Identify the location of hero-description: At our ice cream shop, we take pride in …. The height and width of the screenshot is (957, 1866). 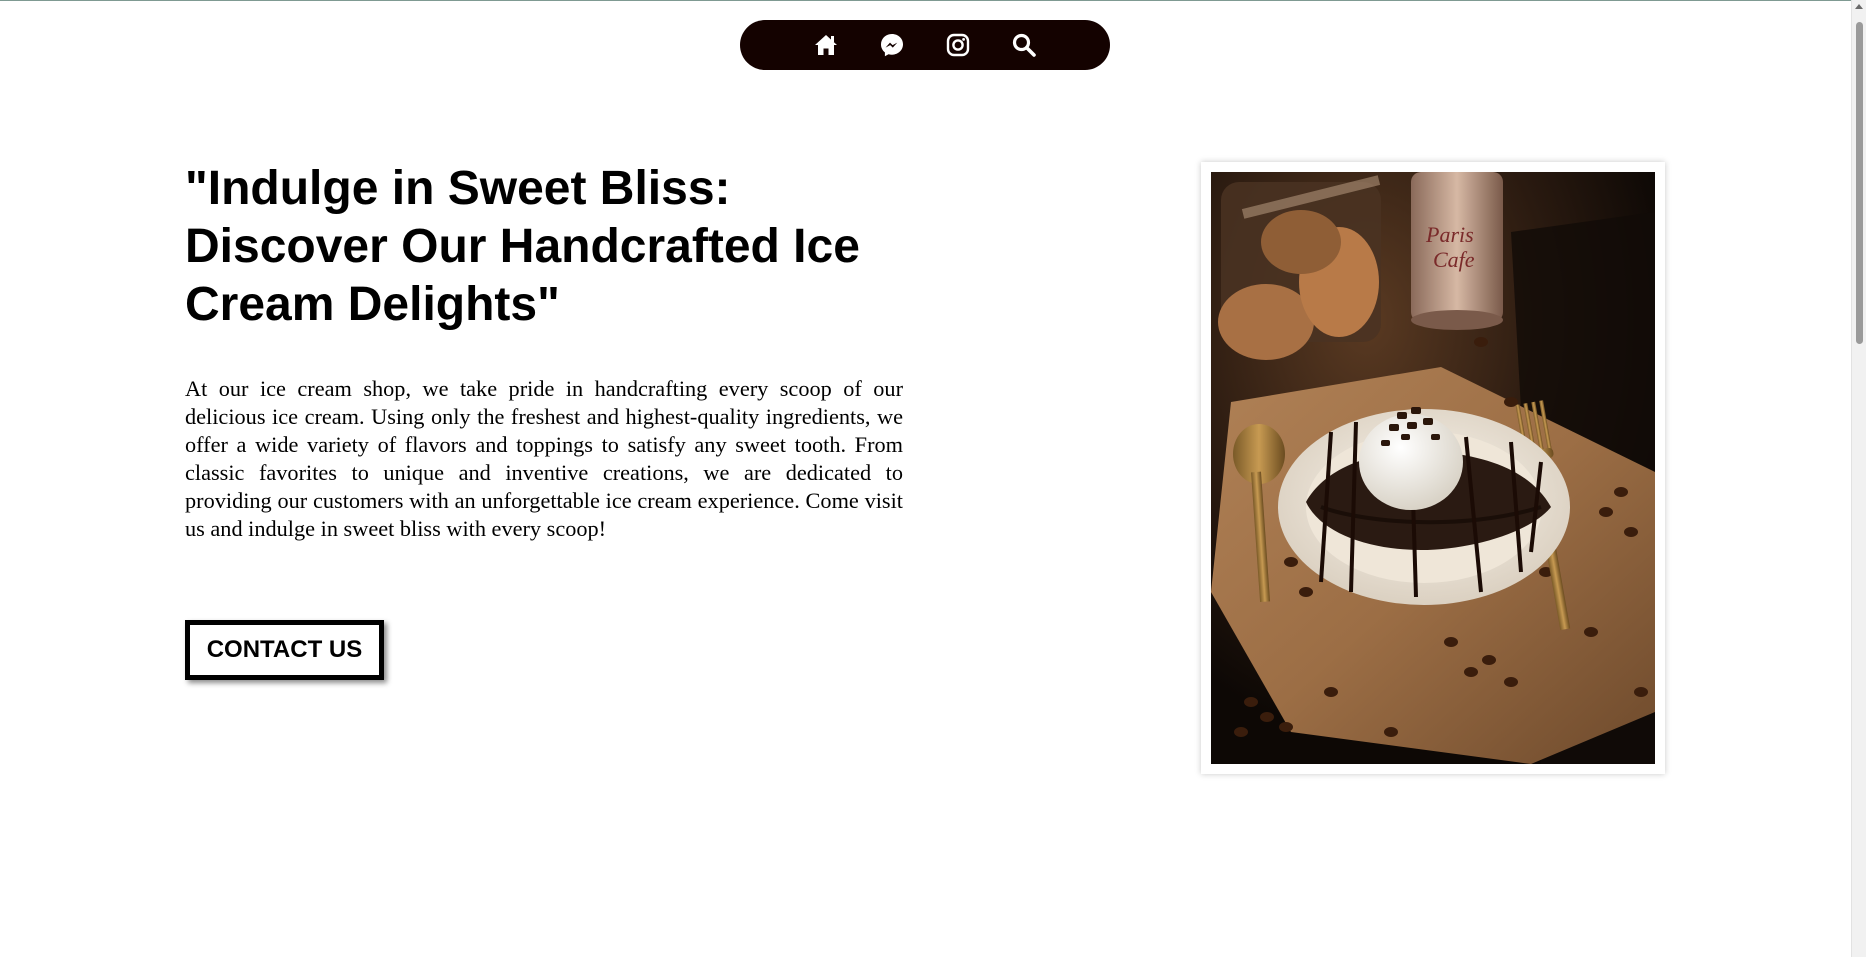
(544, 458).